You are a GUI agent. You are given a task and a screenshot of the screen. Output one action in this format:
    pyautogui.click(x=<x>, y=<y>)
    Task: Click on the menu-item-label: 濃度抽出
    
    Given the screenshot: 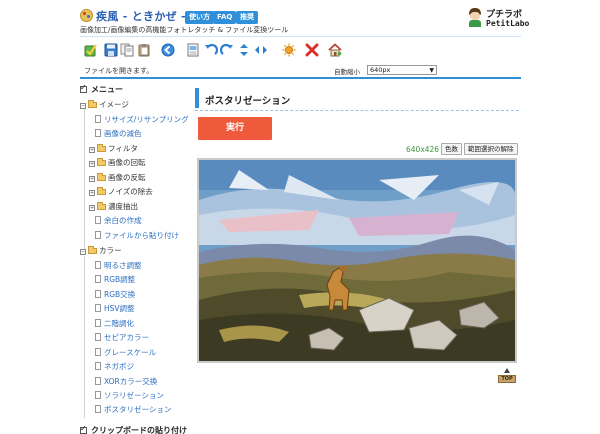 What is the action you would take?
    pyautogui.click(x=123, y=206)
    